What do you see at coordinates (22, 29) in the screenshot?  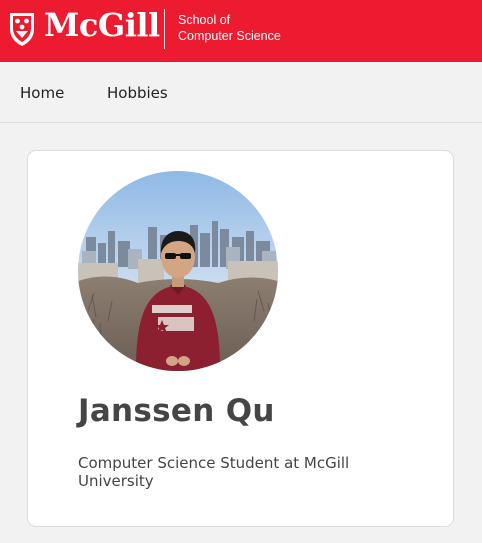 I see `mcgill-crest-icon` at bounding box center [22, 29].